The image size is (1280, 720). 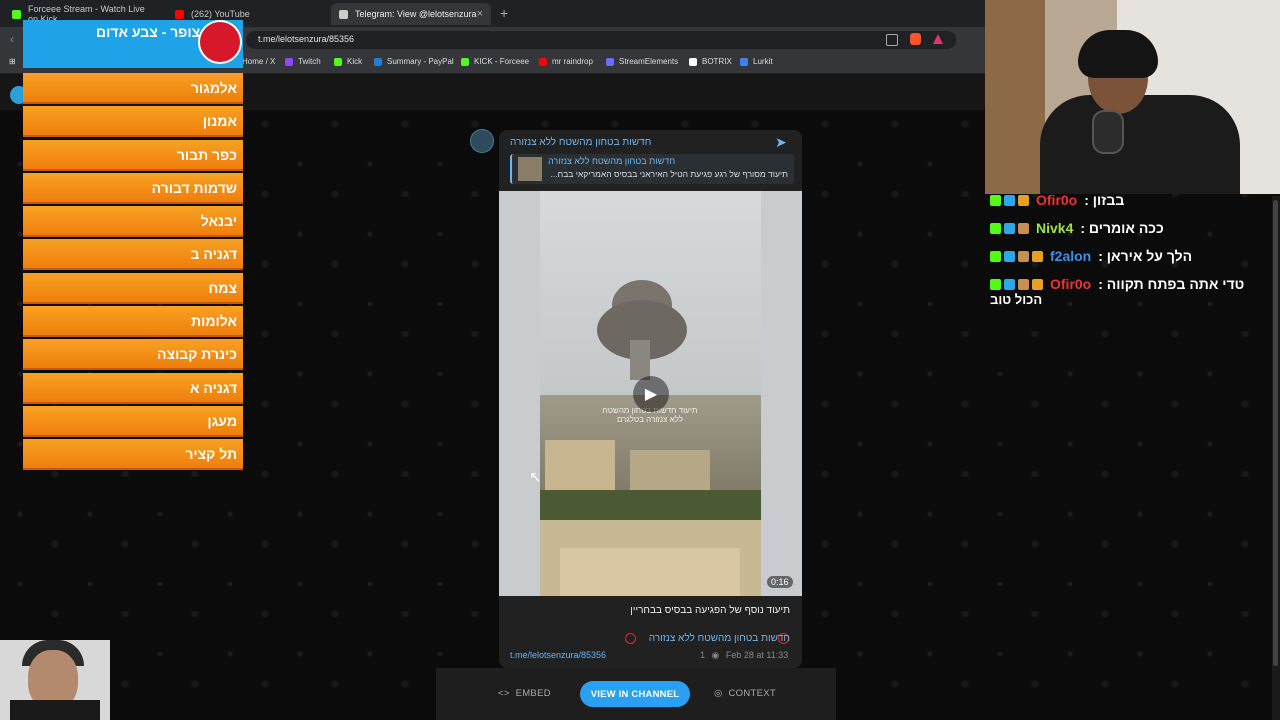 What do you see at coordinates (780, 582) in the screenshot?
I see `video-duration: 0:16` at bounding box center [780, 582].